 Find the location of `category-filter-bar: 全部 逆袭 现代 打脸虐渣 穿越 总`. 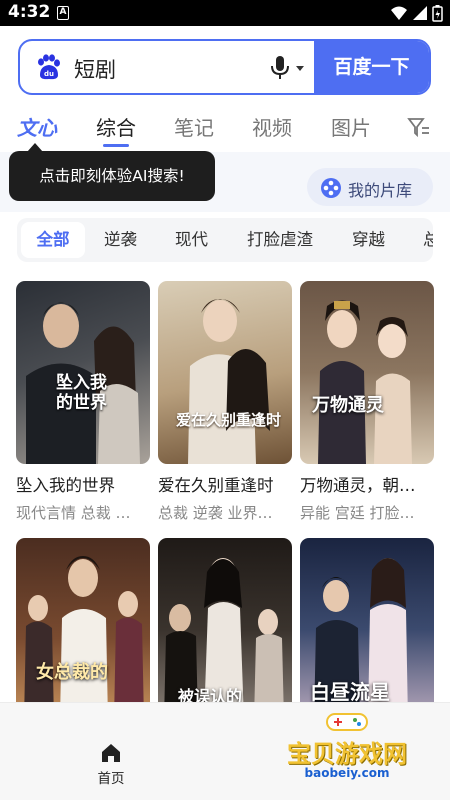

category-filter-bar: 全部 逆袭 现代 打脸虐渣 穿越 总 is located at coordinates (225, 240).